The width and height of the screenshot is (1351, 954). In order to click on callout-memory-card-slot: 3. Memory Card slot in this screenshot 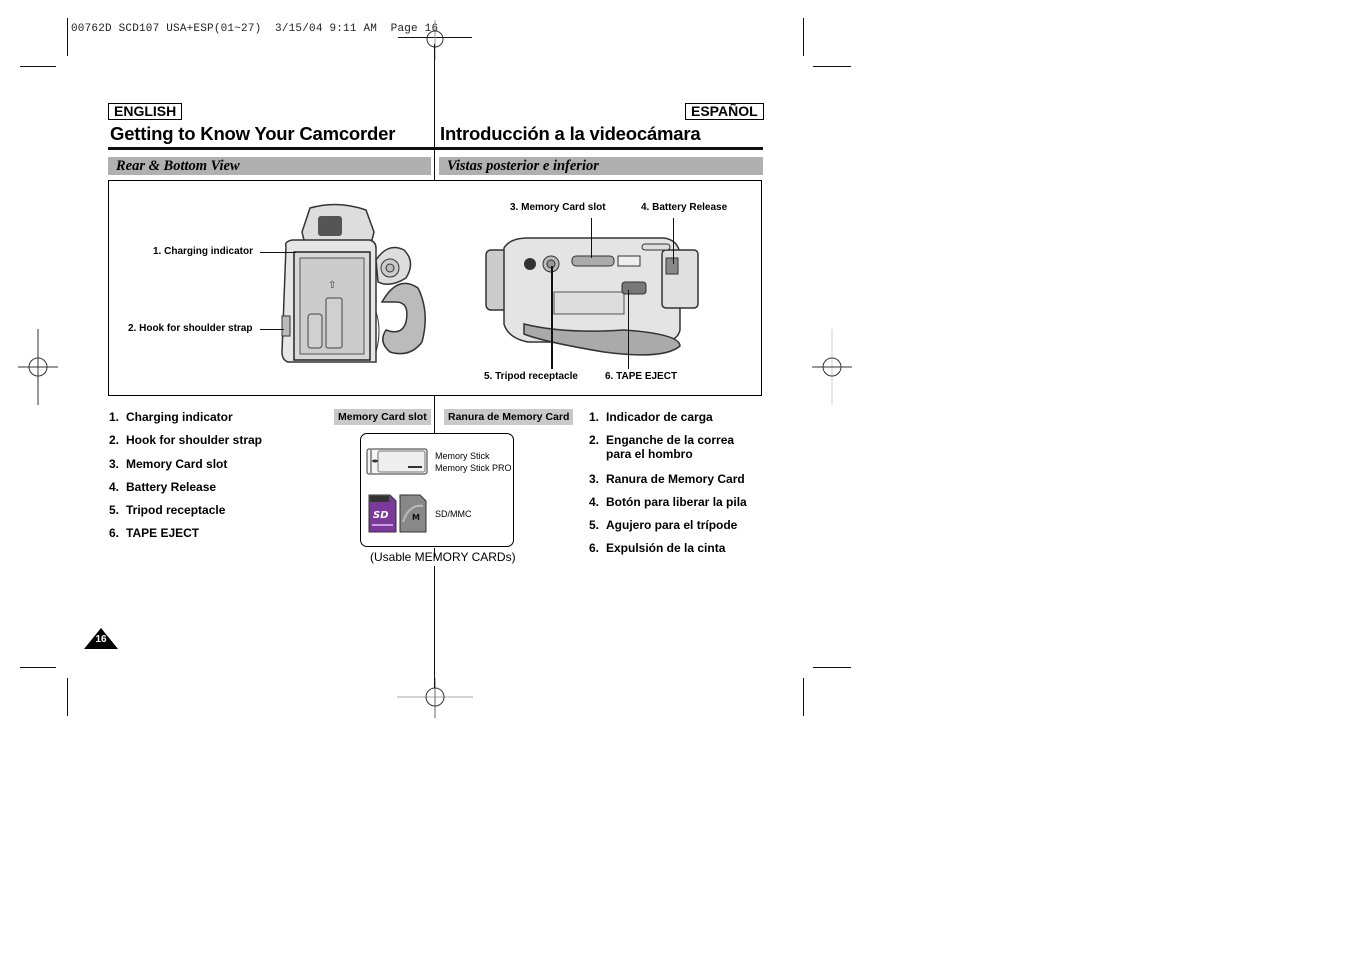, I will do `click(558, 207)`.